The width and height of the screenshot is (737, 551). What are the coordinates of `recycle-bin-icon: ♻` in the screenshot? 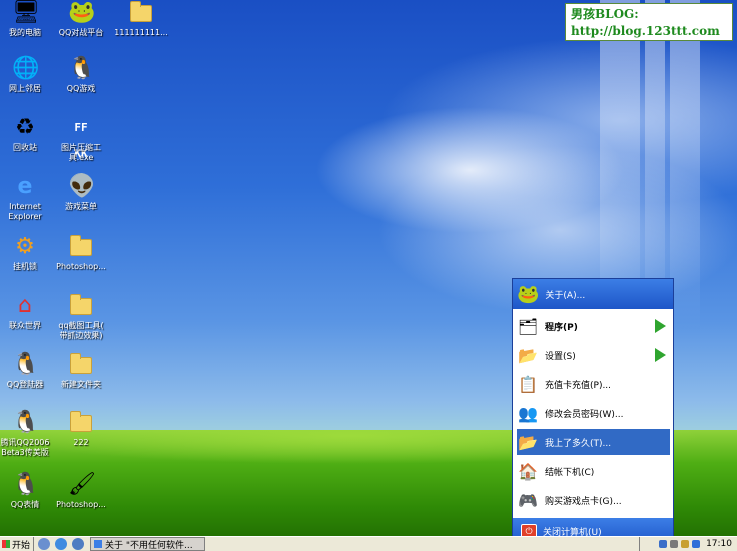 It's located at (25, 127).